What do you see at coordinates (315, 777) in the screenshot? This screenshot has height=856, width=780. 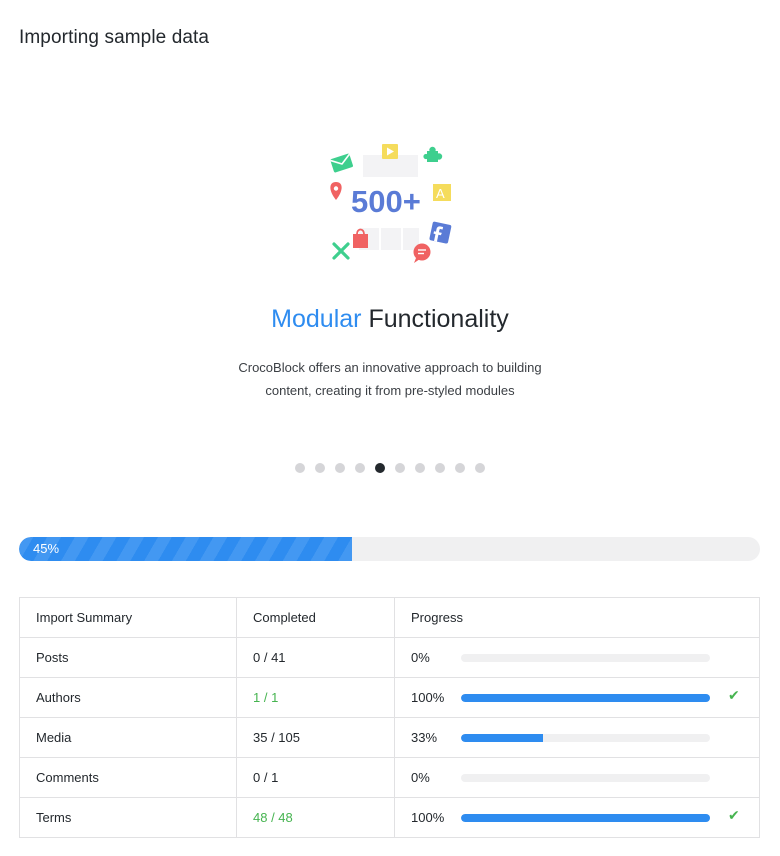 I see `row-completed: 0 / 1` at bounding box center [315, 777].